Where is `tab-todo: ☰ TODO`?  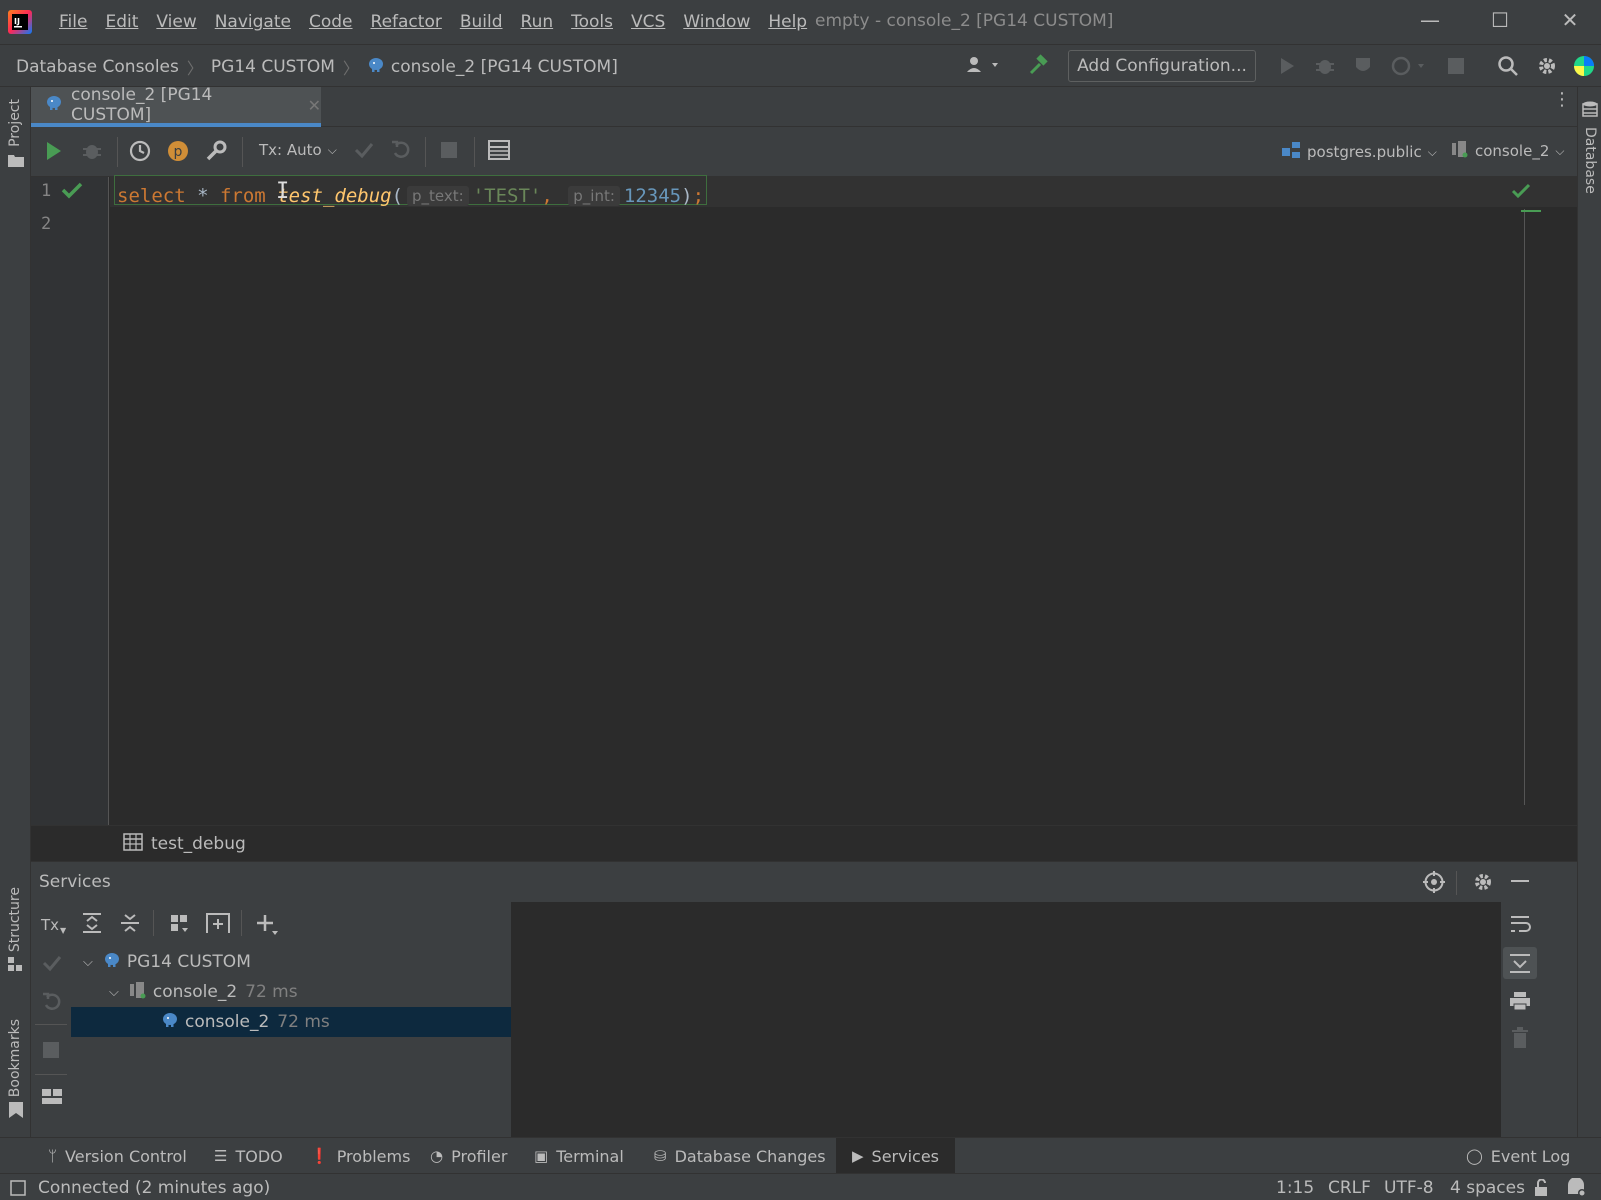
tab-todo: ☰ TODO is located at coordinates (248, 1156).